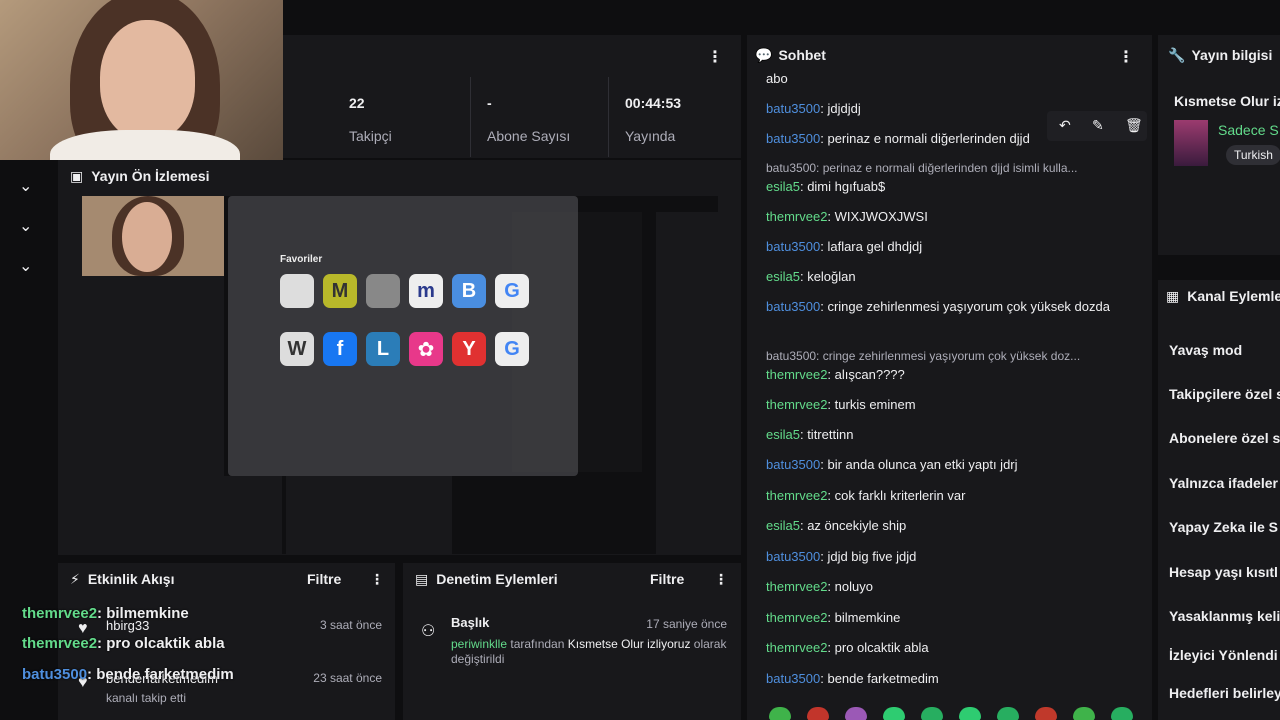  What do you see at coordinates (1126, 57) in the screenshot?
I see `chat-menu-icon: ⋮` at bounding box center [1126, 57].